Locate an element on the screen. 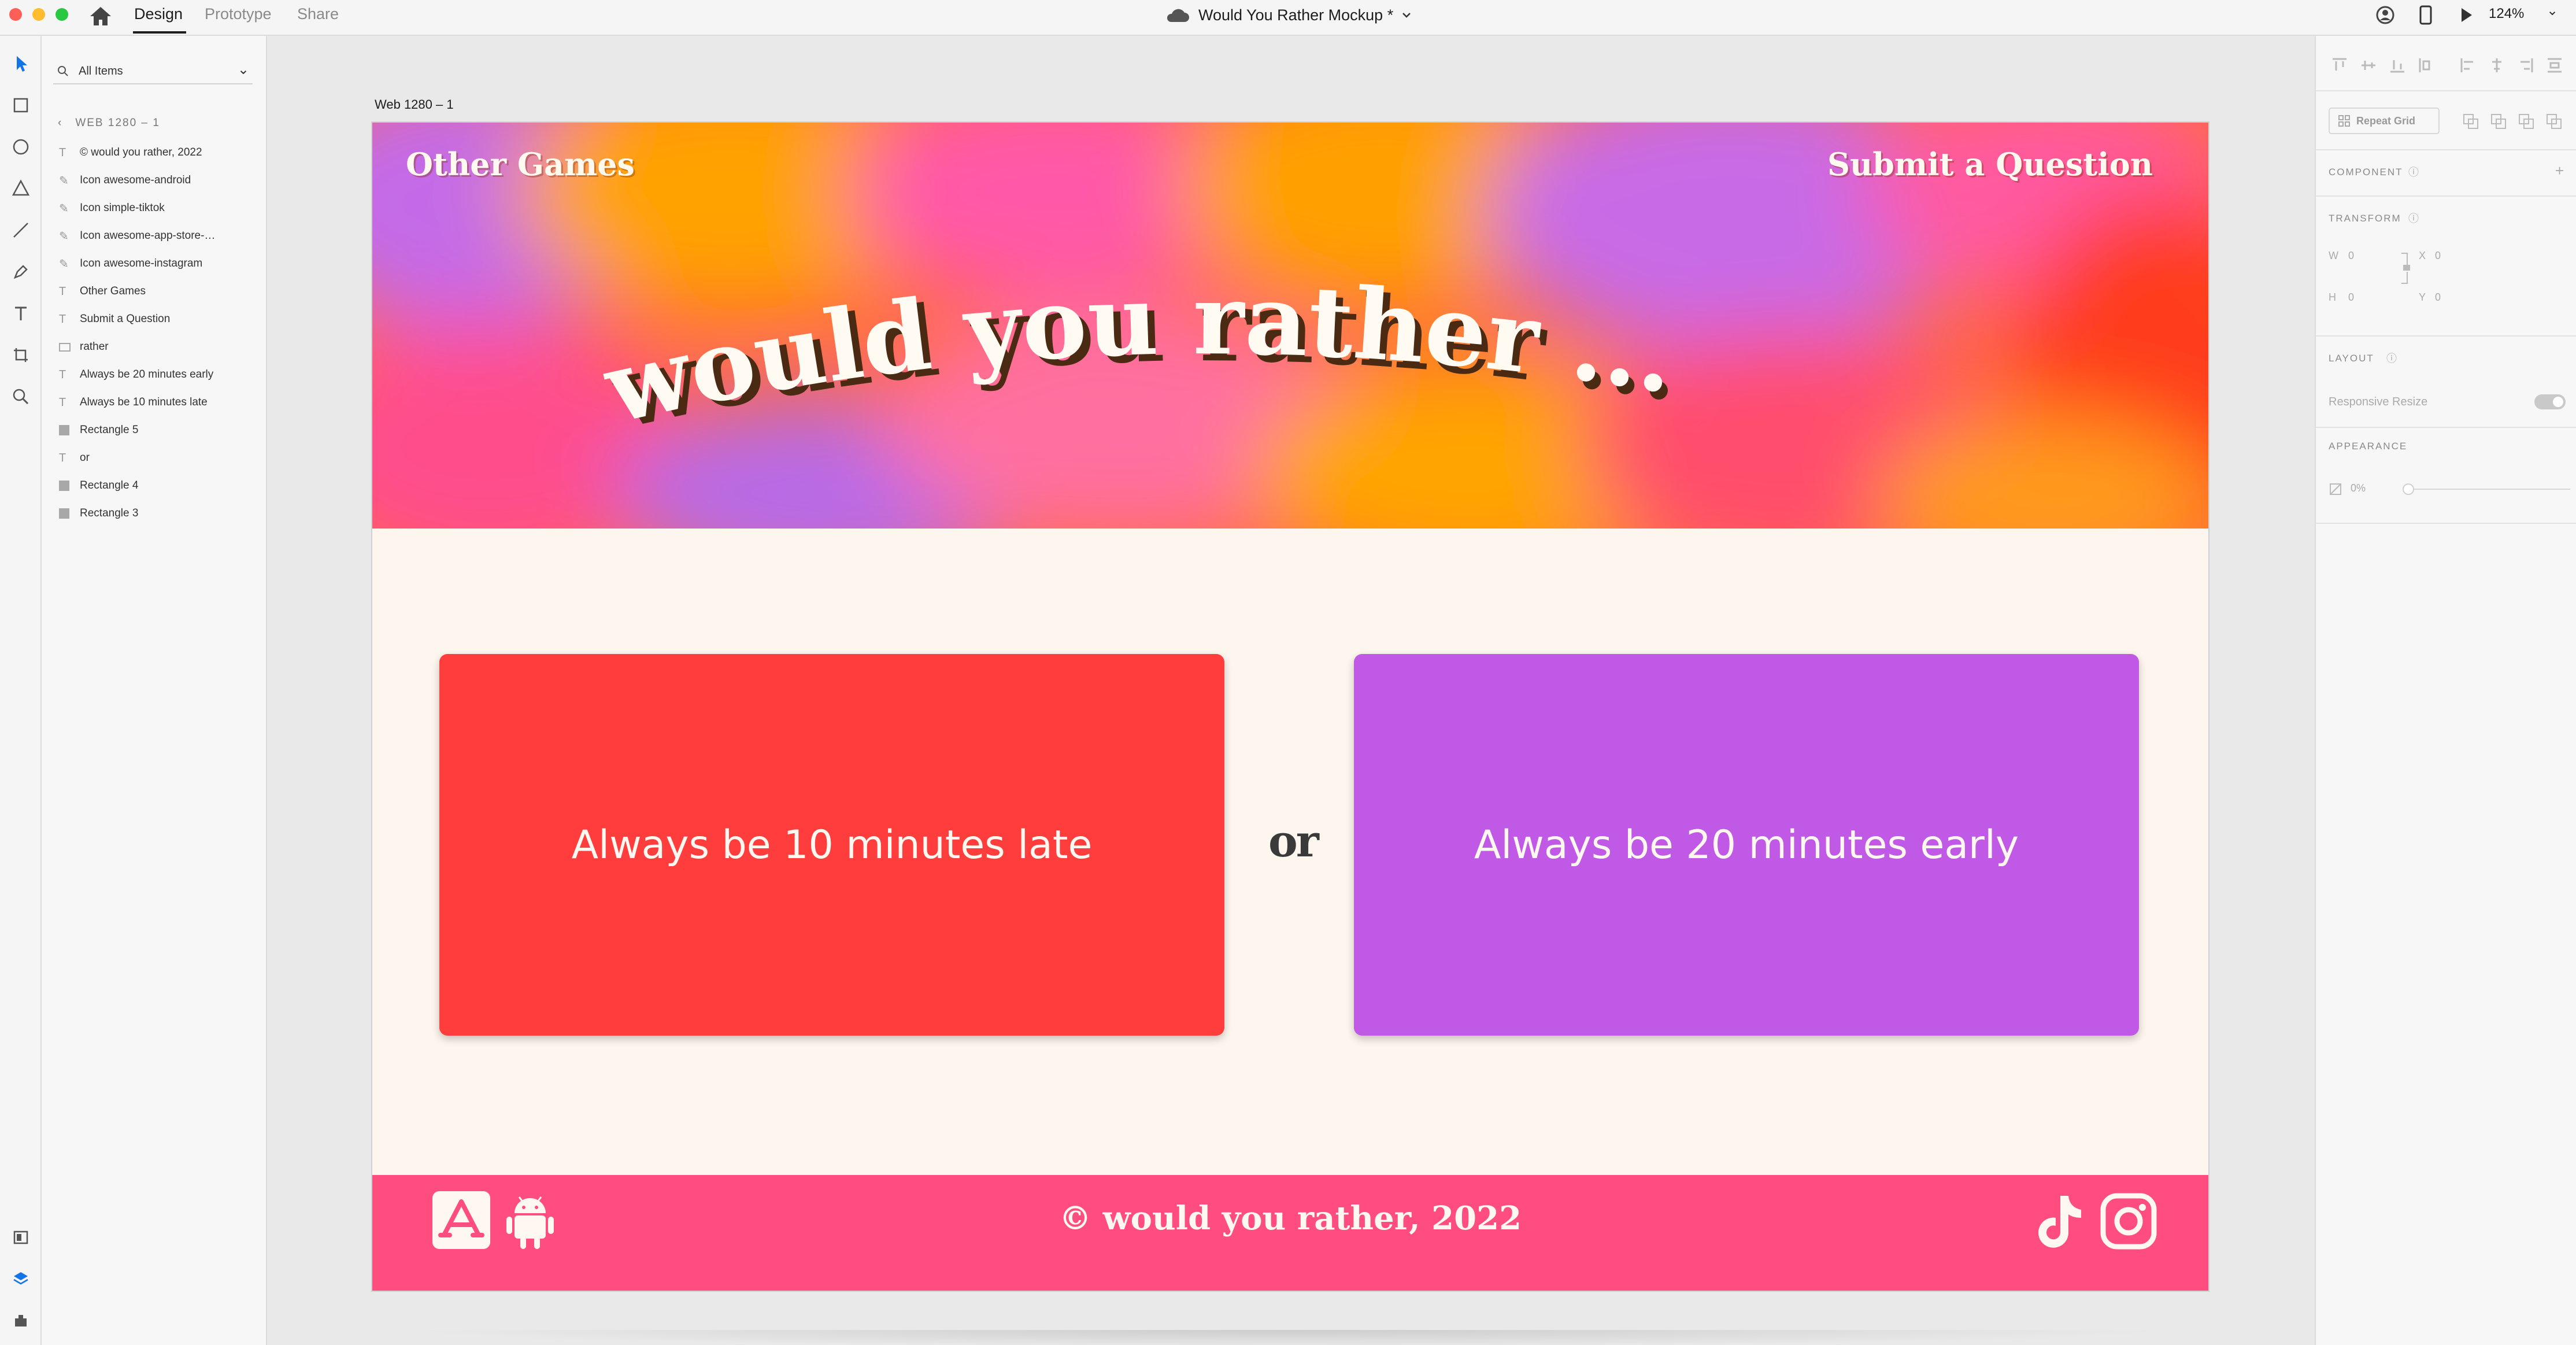 The image size is (2576, 1345). lock-aspect-icon is located at coordinates (2405, 268).